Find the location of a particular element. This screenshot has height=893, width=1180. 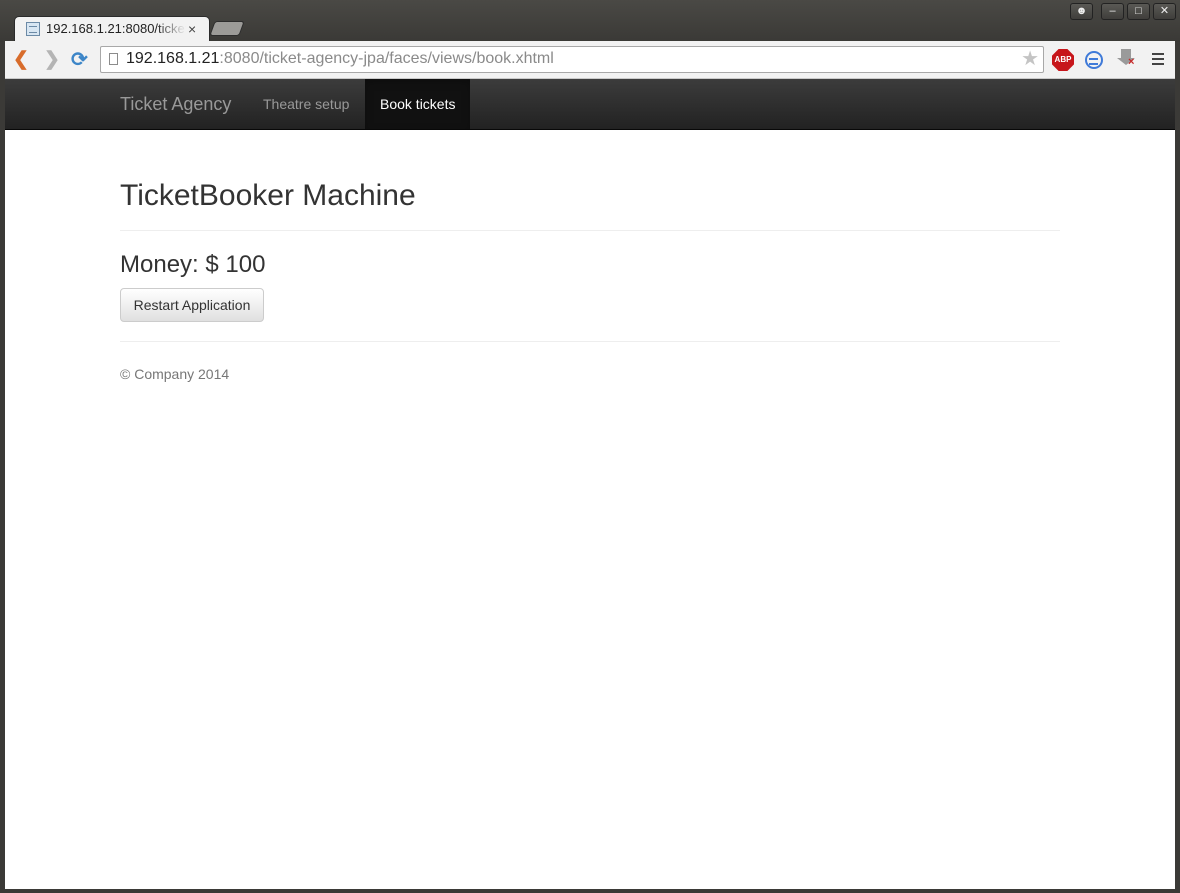

restart-application-button: Restart Application is located at coordinates (192, 305).